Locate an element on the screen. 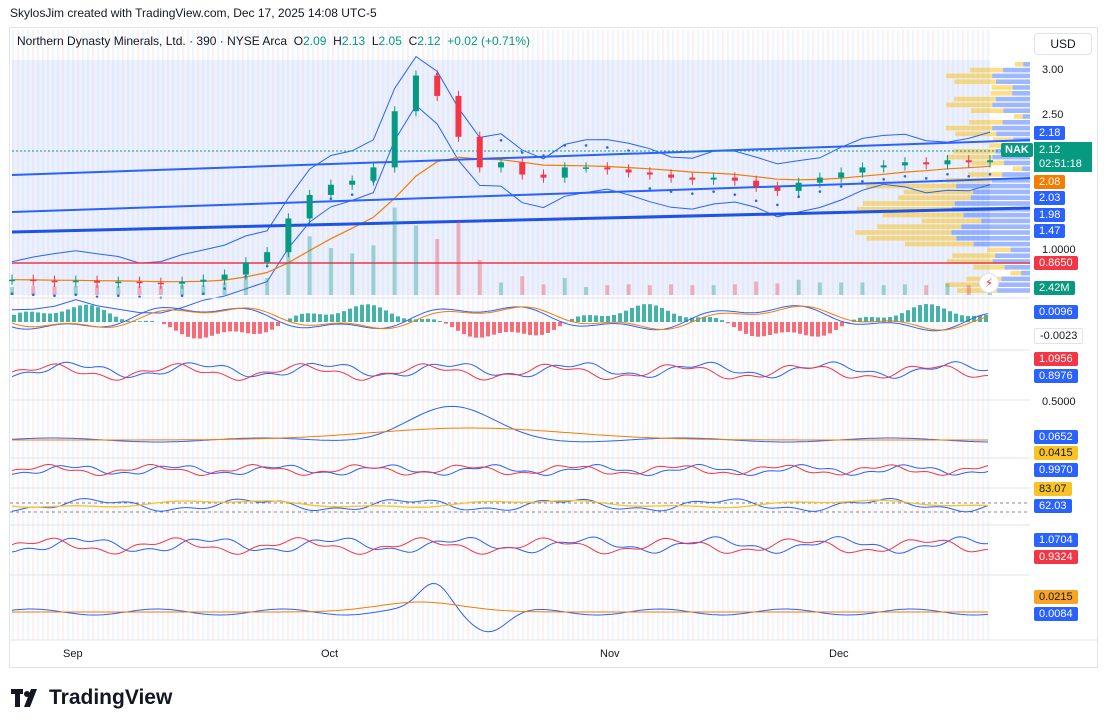 Image resolution: width=1108 pixels, height=728 pixels. bar-countdown: 02:51:18 is located at coordinates (1060, 164).